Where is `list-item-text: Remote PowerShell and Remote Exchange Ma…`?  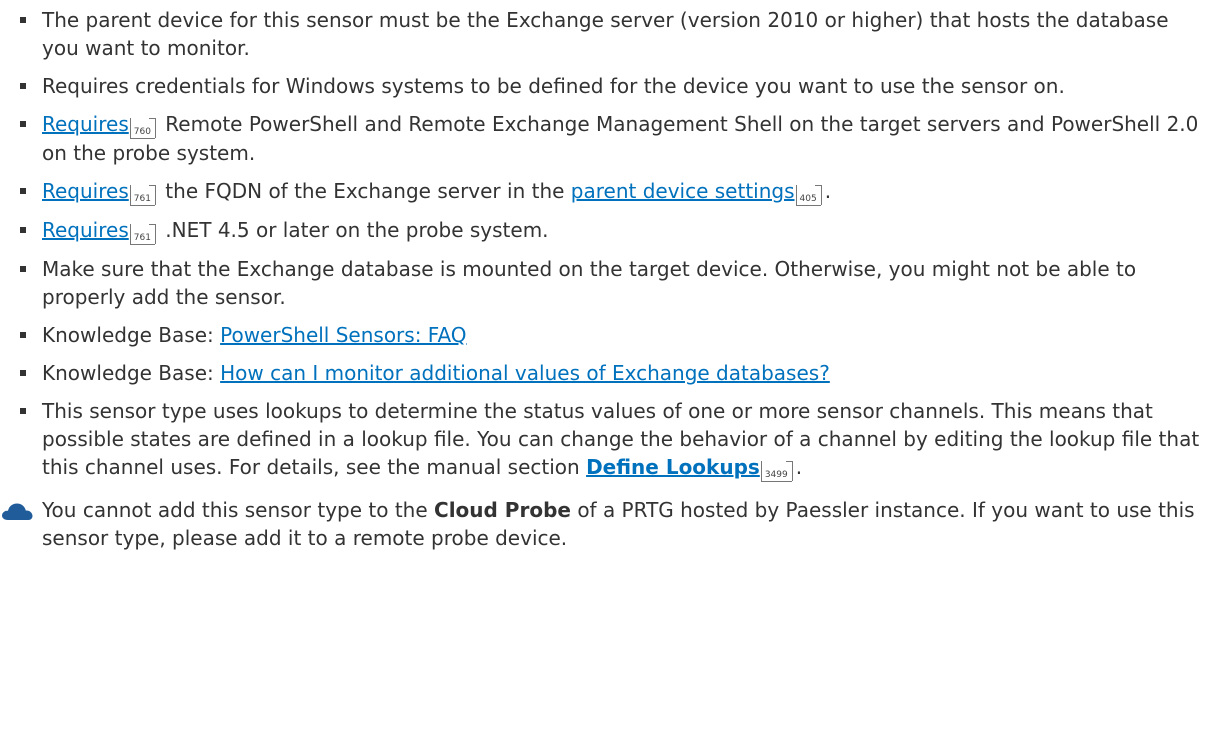 list-item-text: Remote PowerShell and Remote Exchange Ma… is located at coordinates (620, 138).